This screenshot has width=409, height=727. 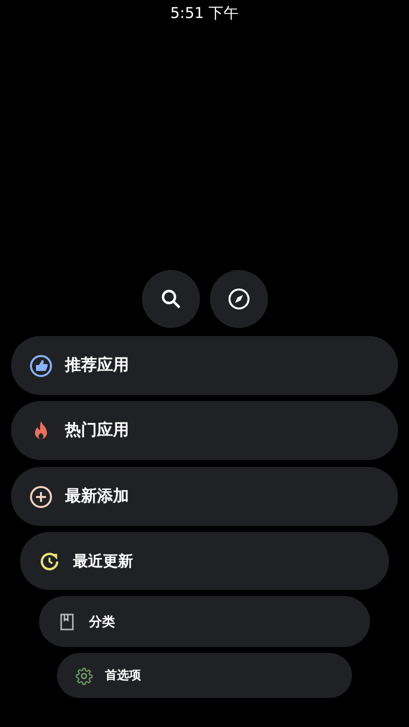 I want to click on status-time: 5:51 下午, so click(x=204, y=13).